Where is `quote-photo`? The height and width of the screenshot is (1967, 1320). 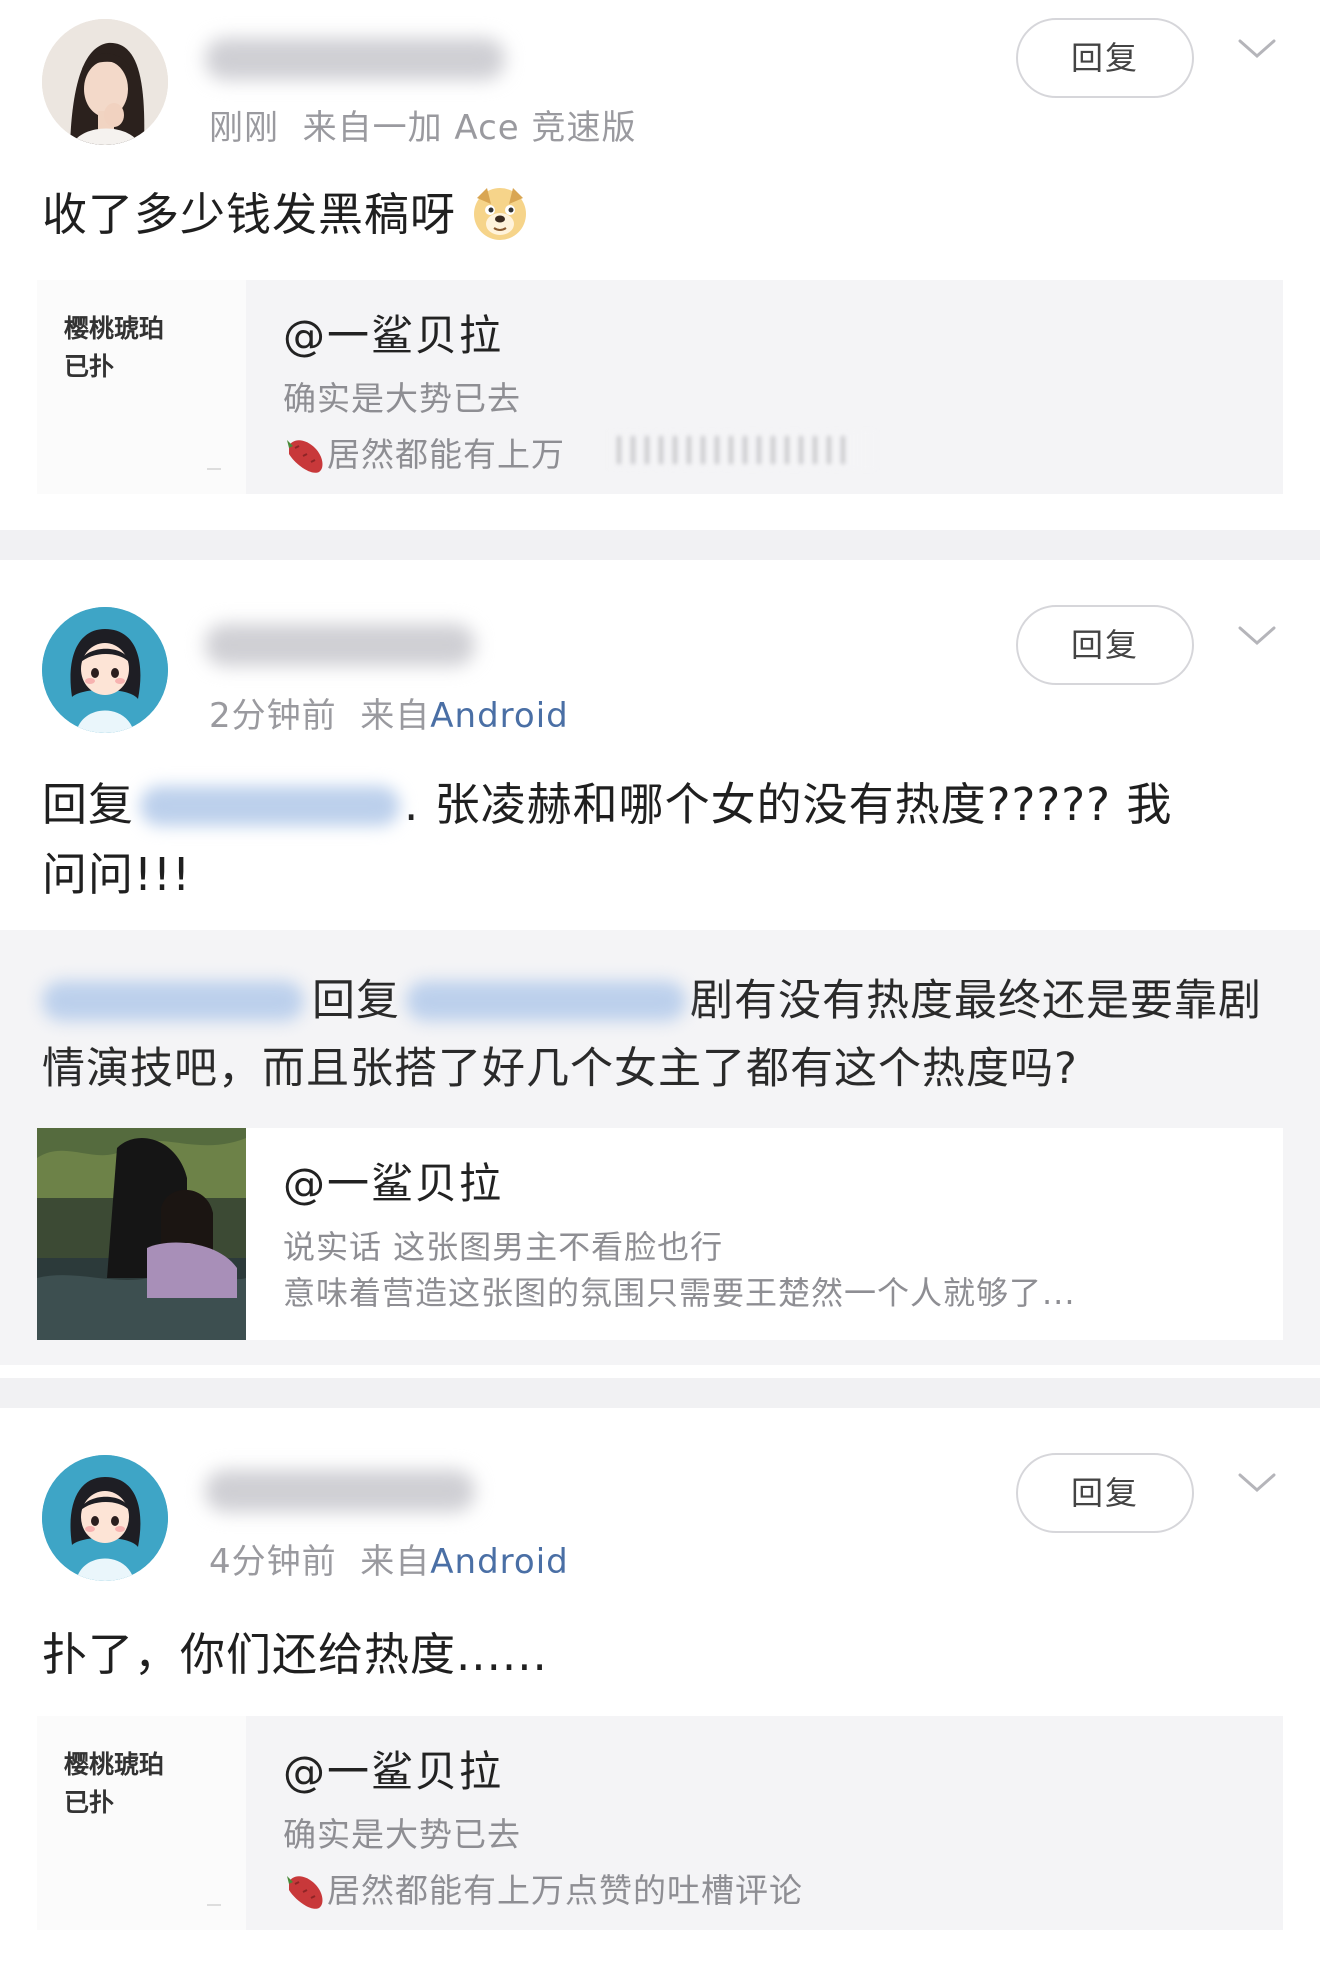 quote-photo is located at coordinates (141, 1234).